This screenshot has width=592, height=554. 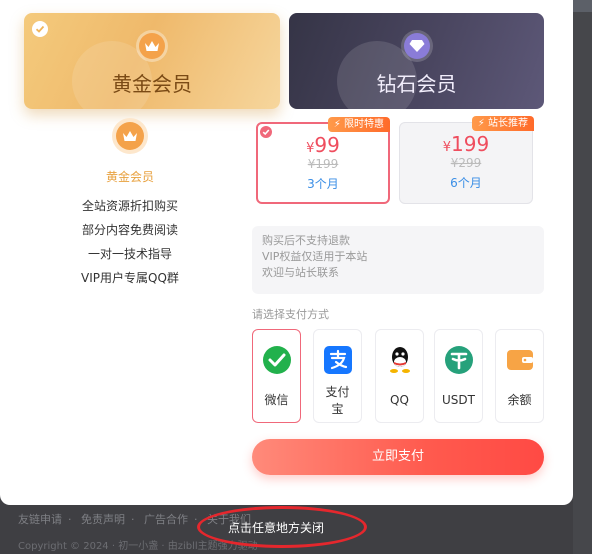 What do you see at coordinates (323, 164) in the screenshot?
I see `original-price: ¥199` at bounding box center [323, 164].